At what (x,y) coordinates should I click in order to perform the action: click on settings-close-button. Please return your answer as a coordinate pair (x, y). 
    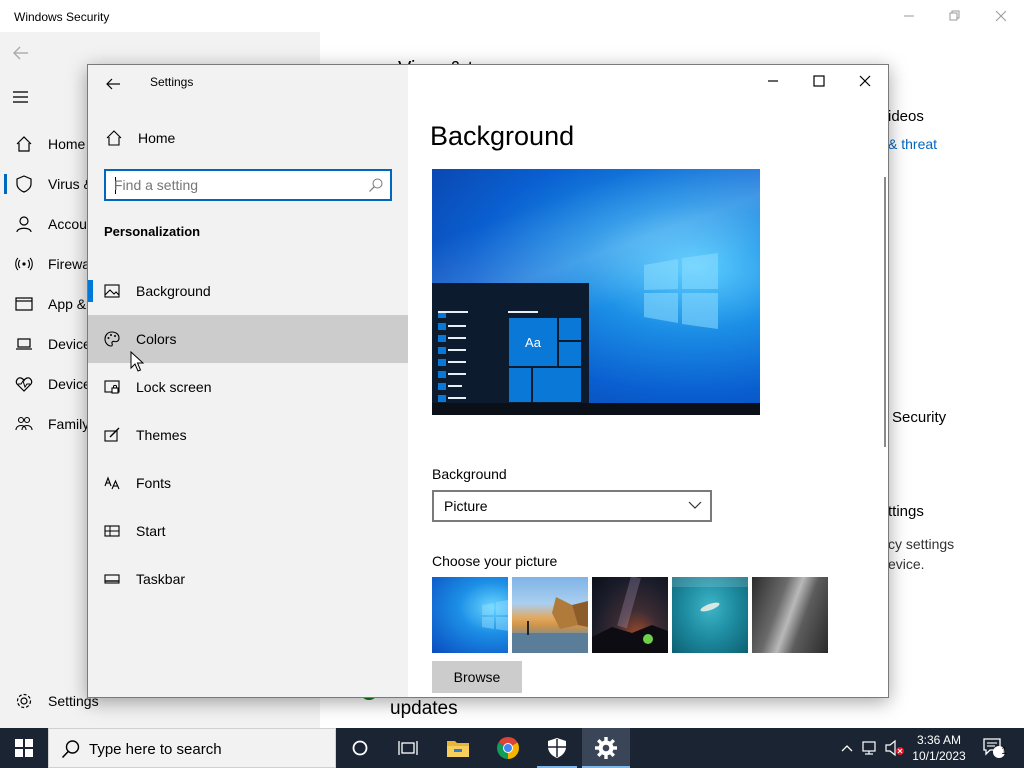
    Looking at the image, I should click on (865, 81).